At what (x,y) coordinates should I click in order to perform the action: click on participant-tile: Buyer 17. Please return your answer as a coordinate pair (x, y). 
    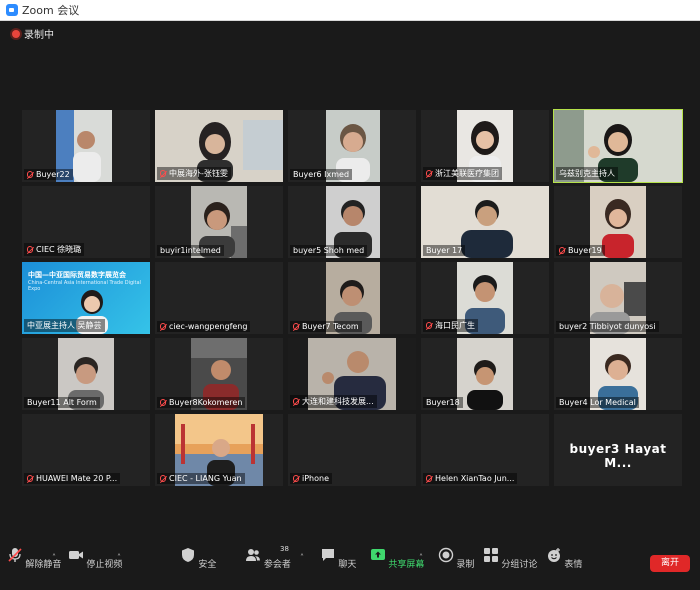
    Looking at the image, I should click on (485, 222).